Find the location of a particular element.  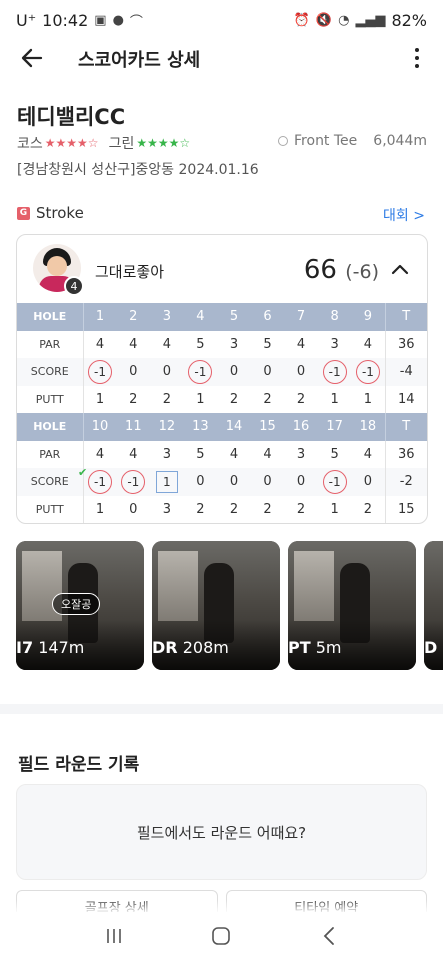

system-nav-bar is located at coordinates (221, 936).